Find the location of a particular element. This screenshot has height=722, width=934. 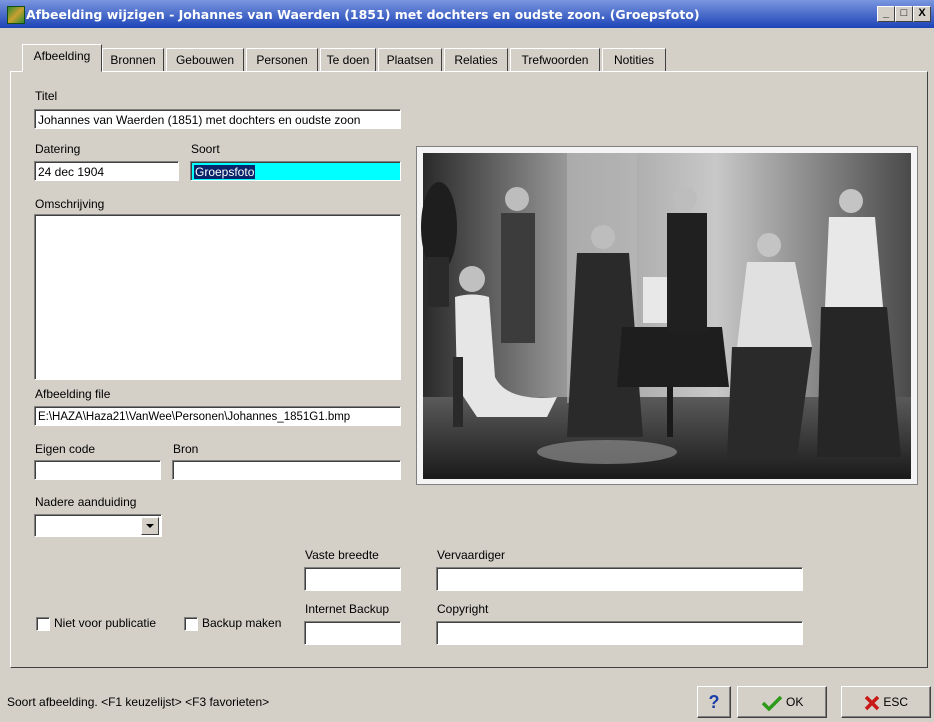

tab-personen: Personen is located at coordinates (282, 60).